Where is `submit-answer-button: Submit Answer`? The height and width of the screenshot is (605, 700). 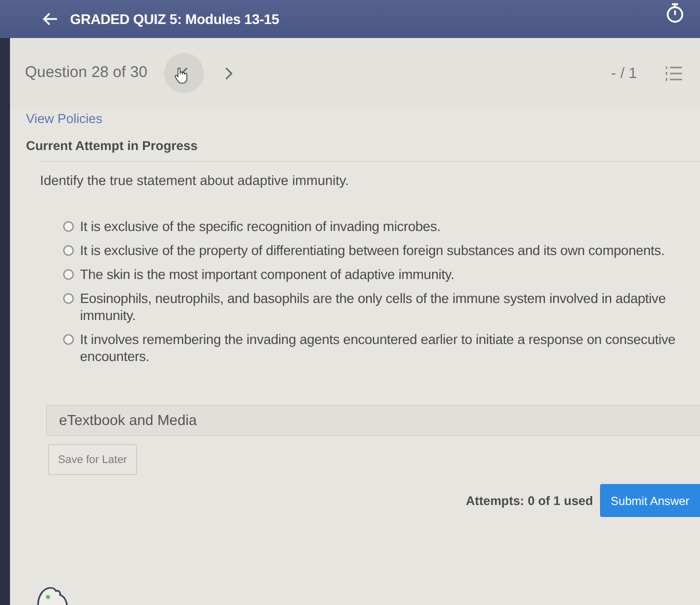 submit-answer-button: Submit Answer is located at coordinates (650, 500).